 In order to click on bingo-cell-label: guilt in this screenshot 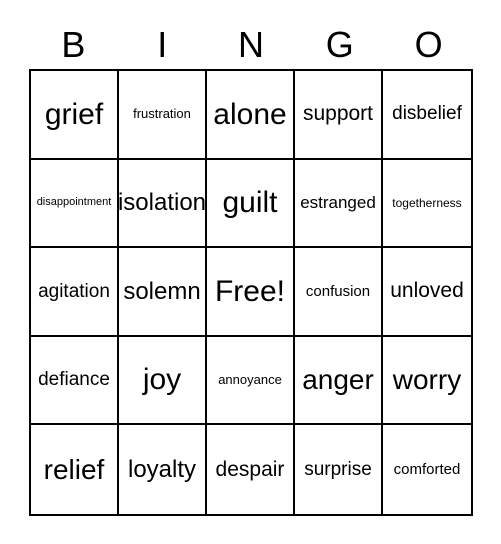, I will do `click(250, 203)`.